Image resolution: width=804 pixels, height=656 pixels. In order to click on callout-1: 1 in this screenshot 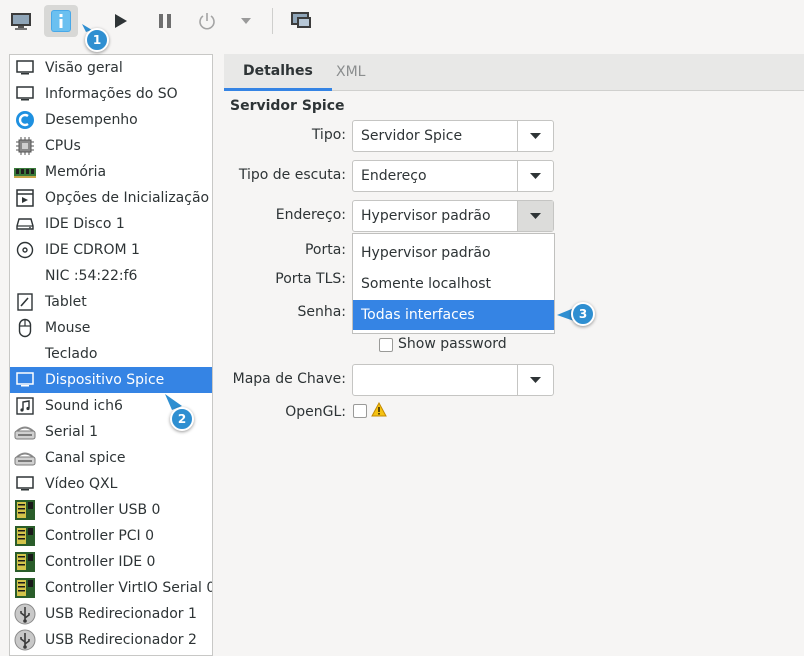, I will do `click(97, 40)`.